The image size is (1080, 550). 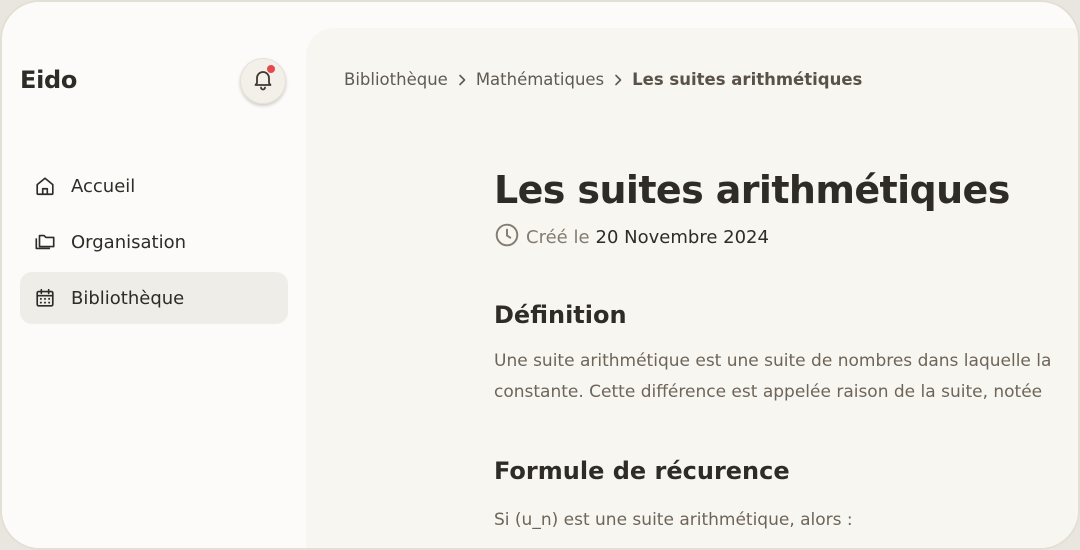 I want to click on folders-icon, so click(x=45, y=242).